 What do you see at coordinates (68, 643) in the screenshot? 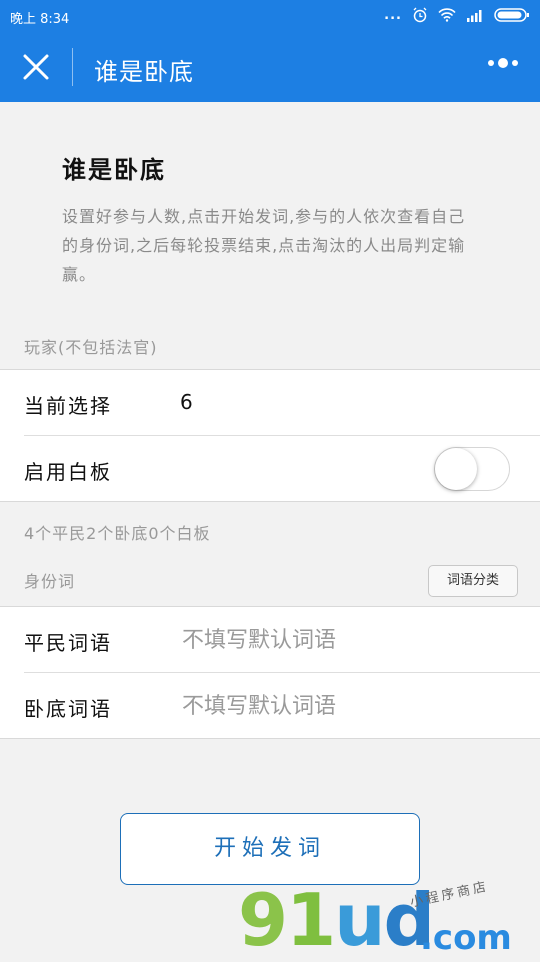
I see `civilian-word-label: 平民词语` at bounding box center [68, 643].